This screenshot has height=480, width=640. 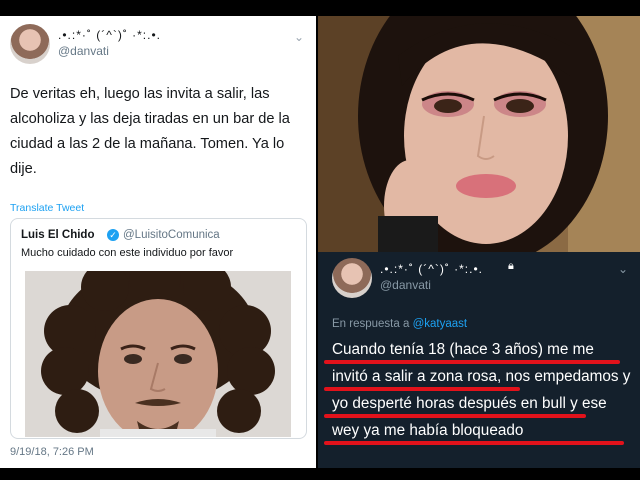 I want to click on reply-context: En respuesta a @katyaast, so click(x=399, y=324).